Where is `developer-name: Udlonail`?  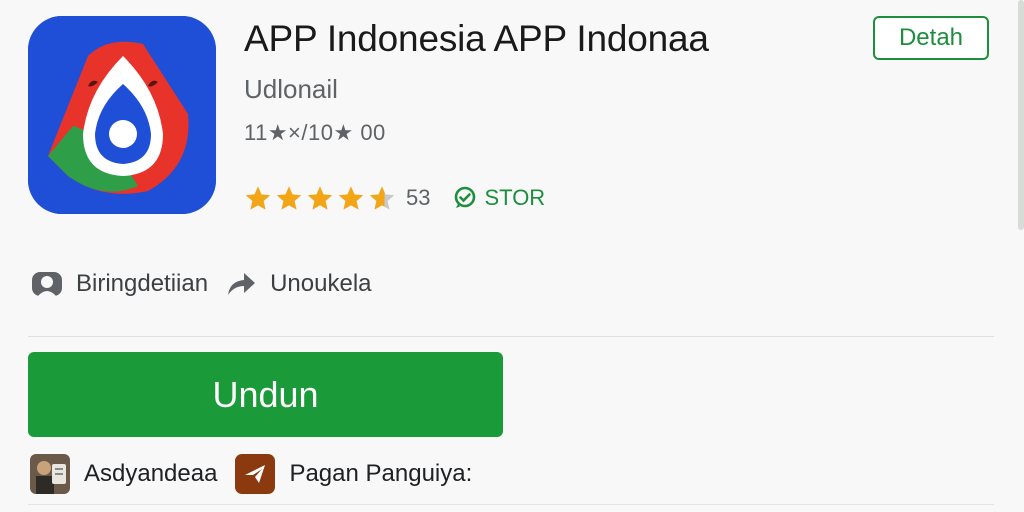
developer-name: Udlonail is located at coordinates (291, 89).